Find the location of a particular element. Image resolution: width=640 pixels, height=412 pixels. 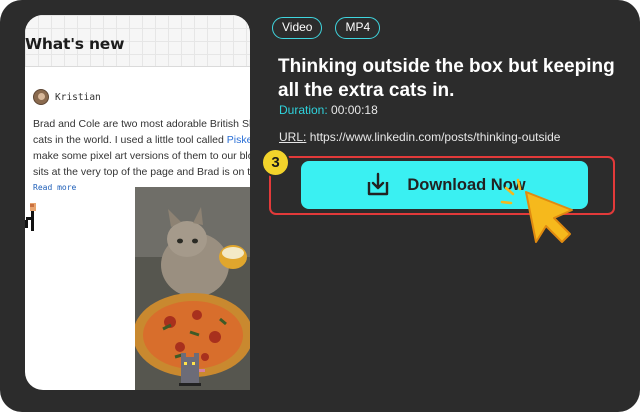

format-tags: Video MP4 is located at coordinates (326, 28).